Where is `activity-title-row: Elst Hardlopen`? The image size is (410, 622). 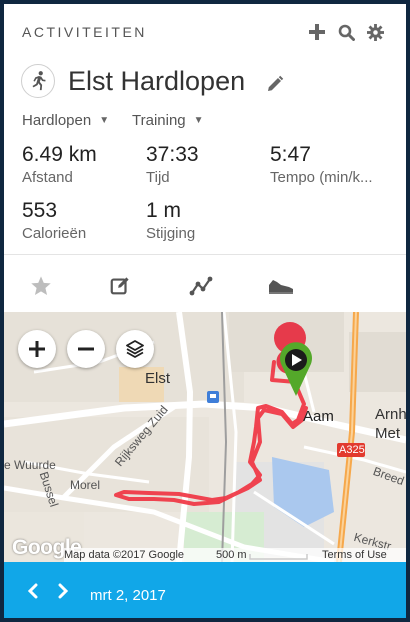 activity-title-row: Elst Hardlopen is located at coordinates (205, 82).